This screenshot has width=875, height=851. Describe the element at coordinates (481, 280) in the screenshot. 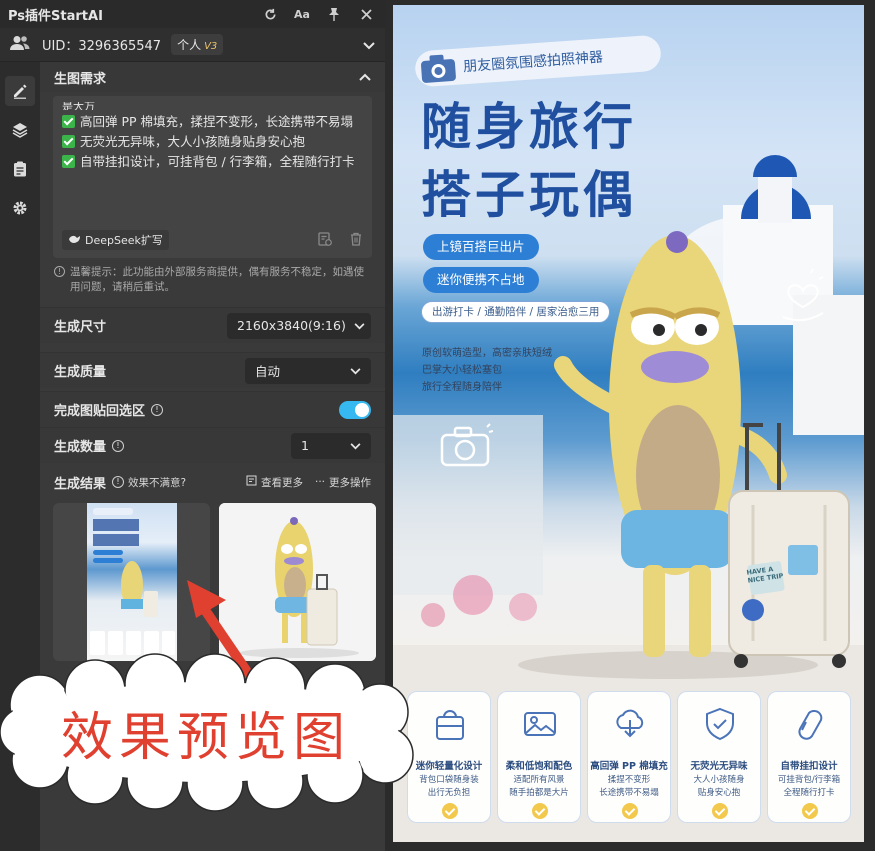

I see `poster-pill-2: 迷你便携不占地` at that location.